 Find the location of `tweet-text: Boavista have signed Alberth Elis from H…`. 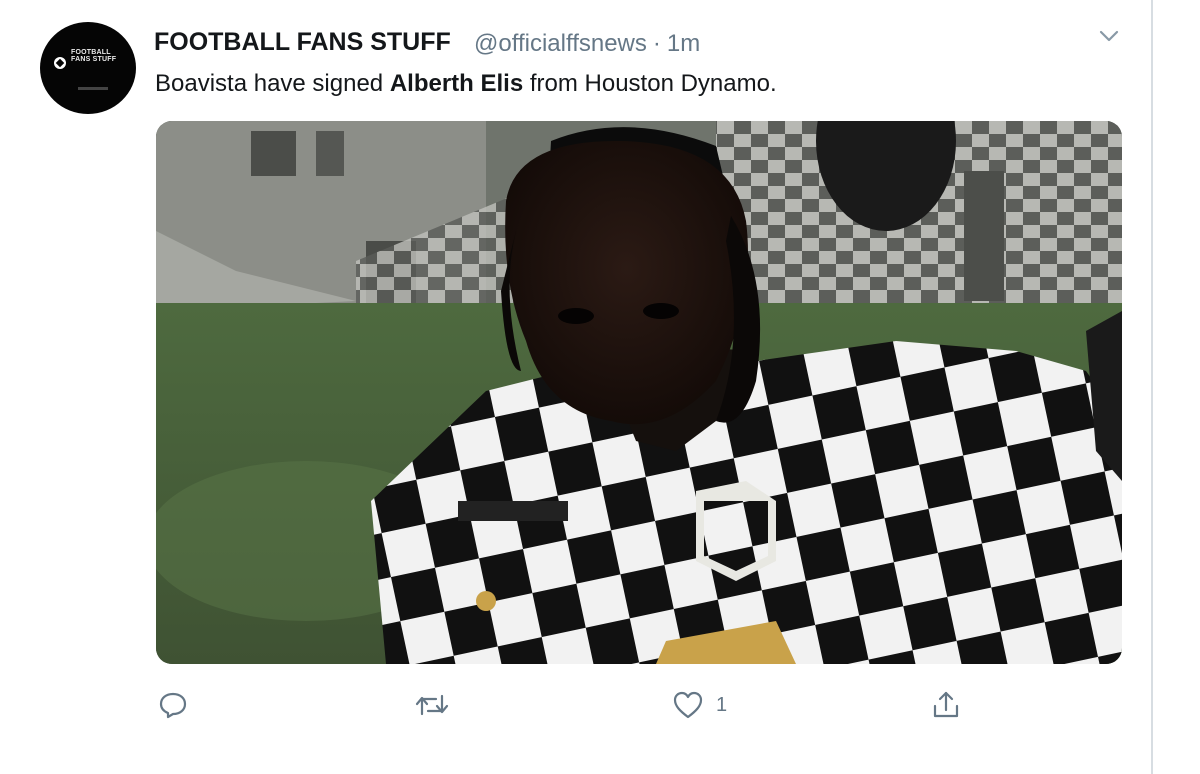

tweet-text: Boavista have signed Alberth Elis from H… is located at coordinates (466, 84).